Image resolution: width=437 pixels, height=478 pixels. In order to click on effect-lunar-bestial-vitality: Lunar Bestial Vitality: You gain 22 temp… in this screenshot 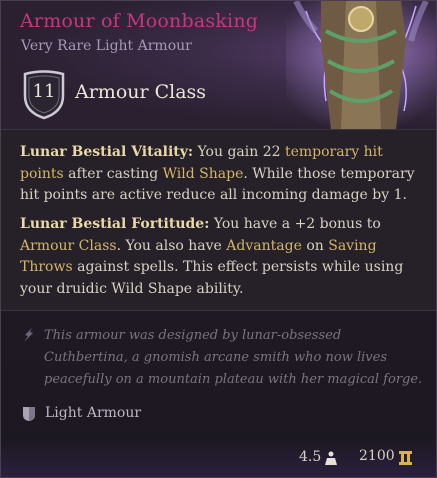, I will do `click(220, 174)`.